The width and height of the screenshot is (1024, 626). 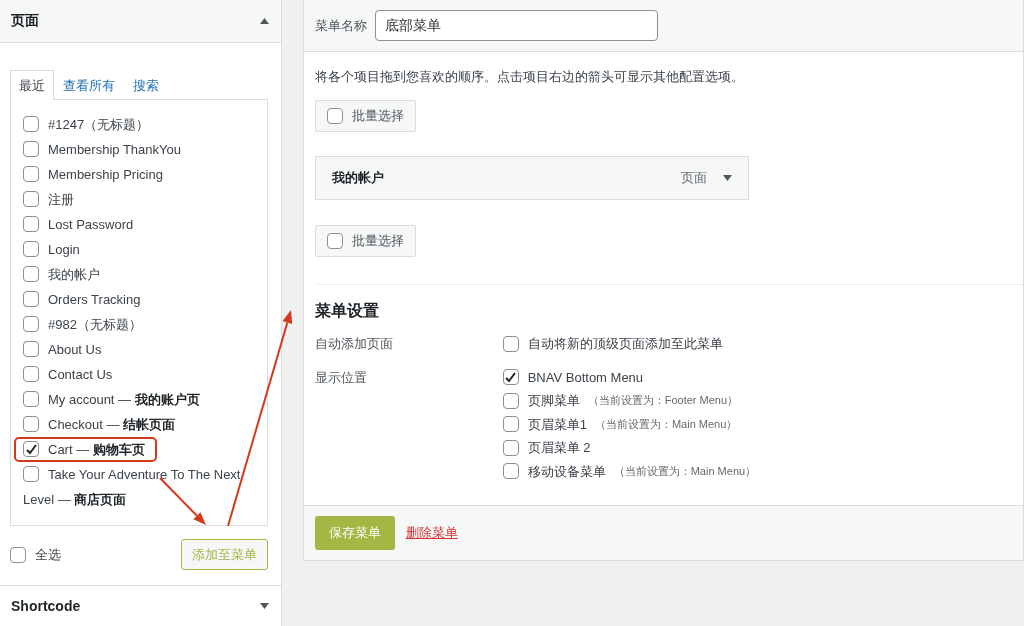 What do you see at coordinates (139, 299) in the screenshot?
I see `page-item-label: Orders Tracking` at bounding box center [139, 299].